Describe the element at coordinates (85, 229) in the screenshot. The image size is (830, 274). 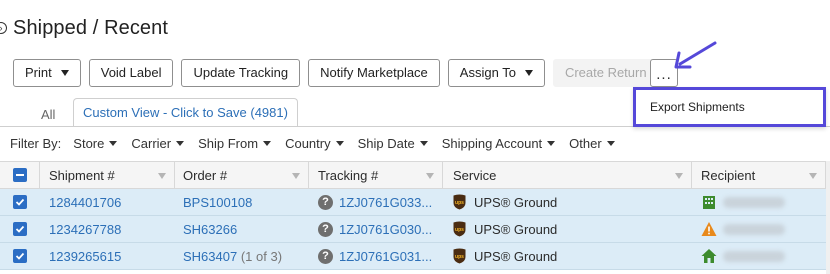
I see `shipment-number-link: 1234267788` at that location.